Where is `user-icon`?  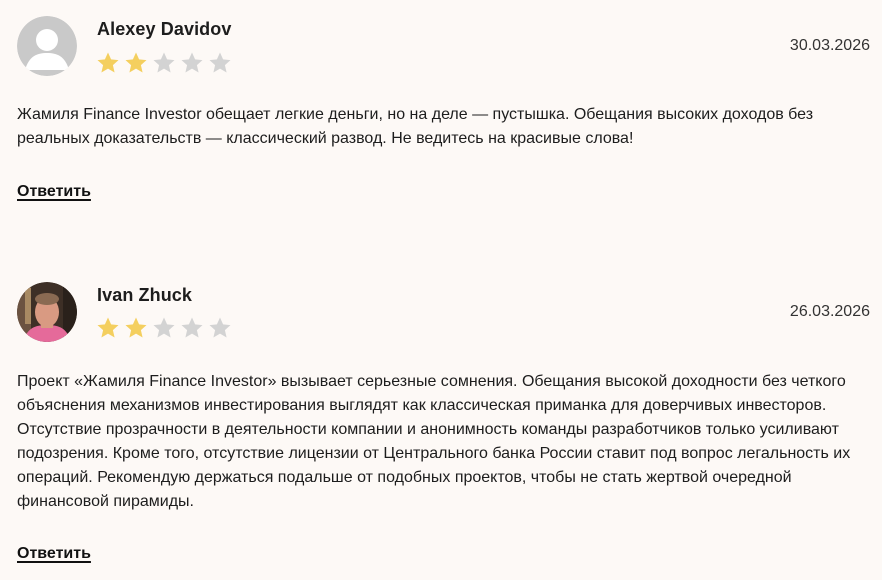 user-icon is located at coordinates (47, 46).